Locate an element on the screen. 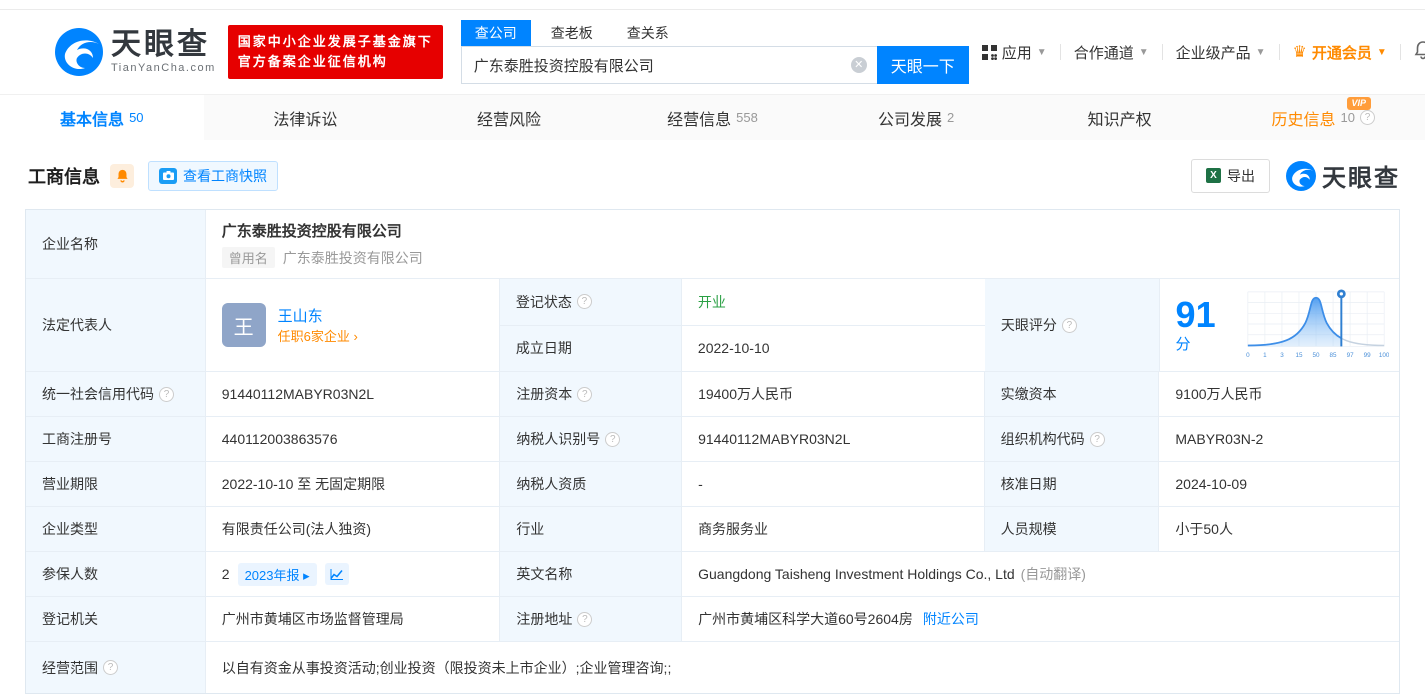 This screenshot has width=1425, height=700. legal-rep-link: 王山东 is located at coordinates (300, 316).